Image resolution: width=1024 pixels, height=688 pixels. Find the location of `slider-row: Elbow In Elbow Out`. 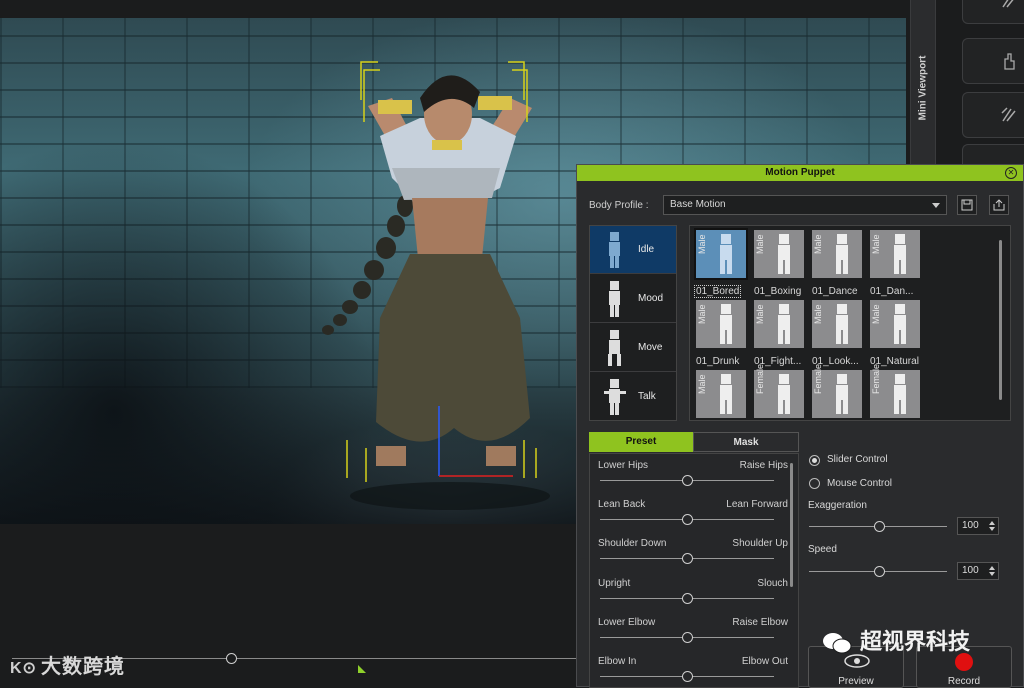

slider-row: Elbow In Elbow Out is located at coordinates (689, 668).